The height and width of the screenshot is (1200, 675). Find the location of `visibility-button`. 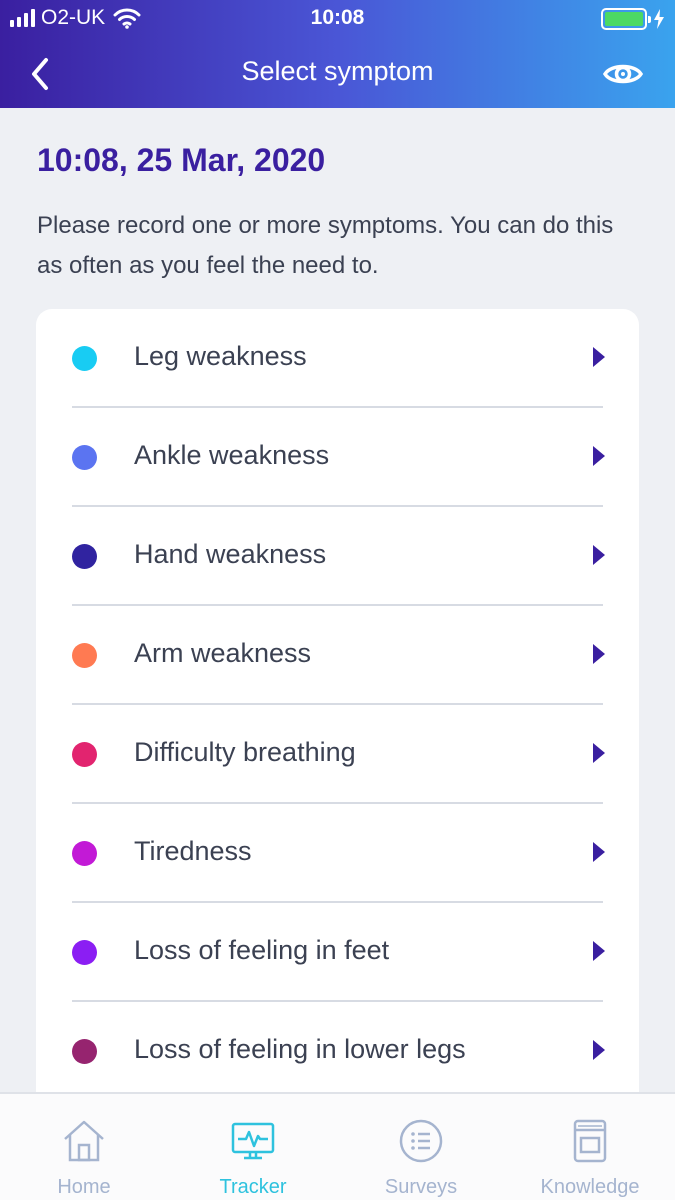

visibility-button is located at coordinates (623, 74).